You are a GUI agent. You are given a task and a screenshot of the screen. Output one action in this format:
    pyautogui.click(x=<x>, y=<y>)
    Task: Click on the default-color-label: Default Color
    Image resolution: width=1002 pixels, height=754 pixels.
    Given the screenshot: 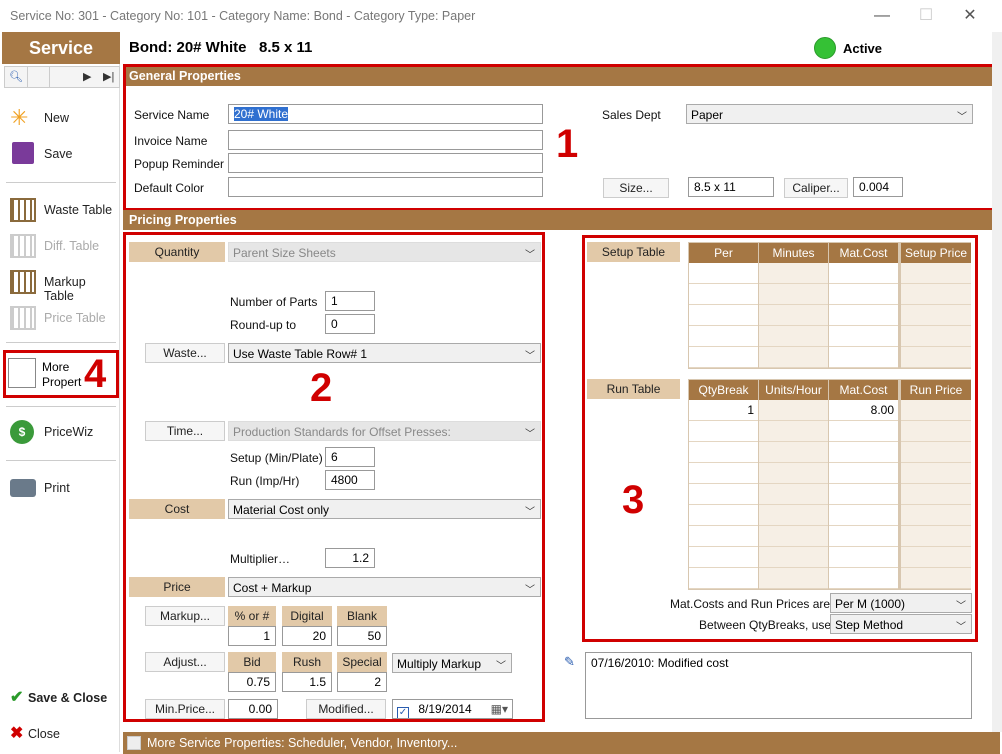 What is the action you would take?
    pyautogui.click(x=169, y=188)
    